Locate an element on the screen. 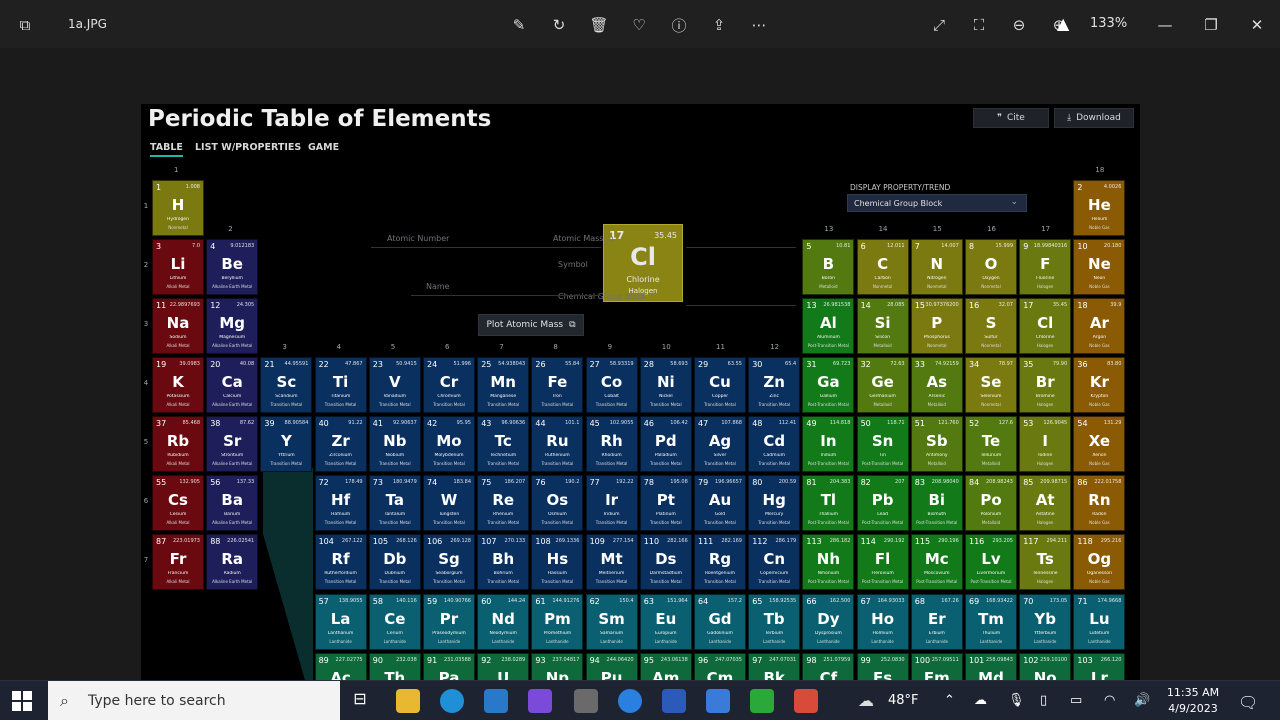  element-cell-rh: 45 102.9055 Rh Rhodium Transition Metal is located at coordinates (611, 444).